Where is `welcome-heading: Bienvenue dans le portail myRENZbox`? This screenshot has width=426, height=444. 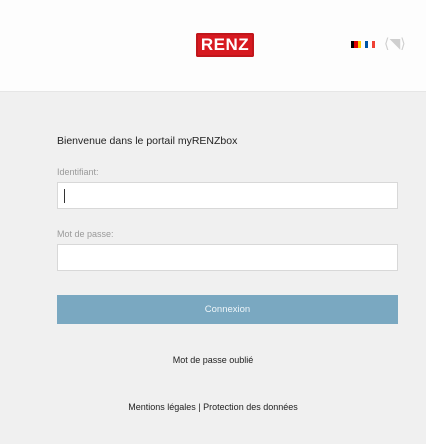 welcome-heading: Bienvenue dans le portail myRENZbox is located at coordinates (147, 141).